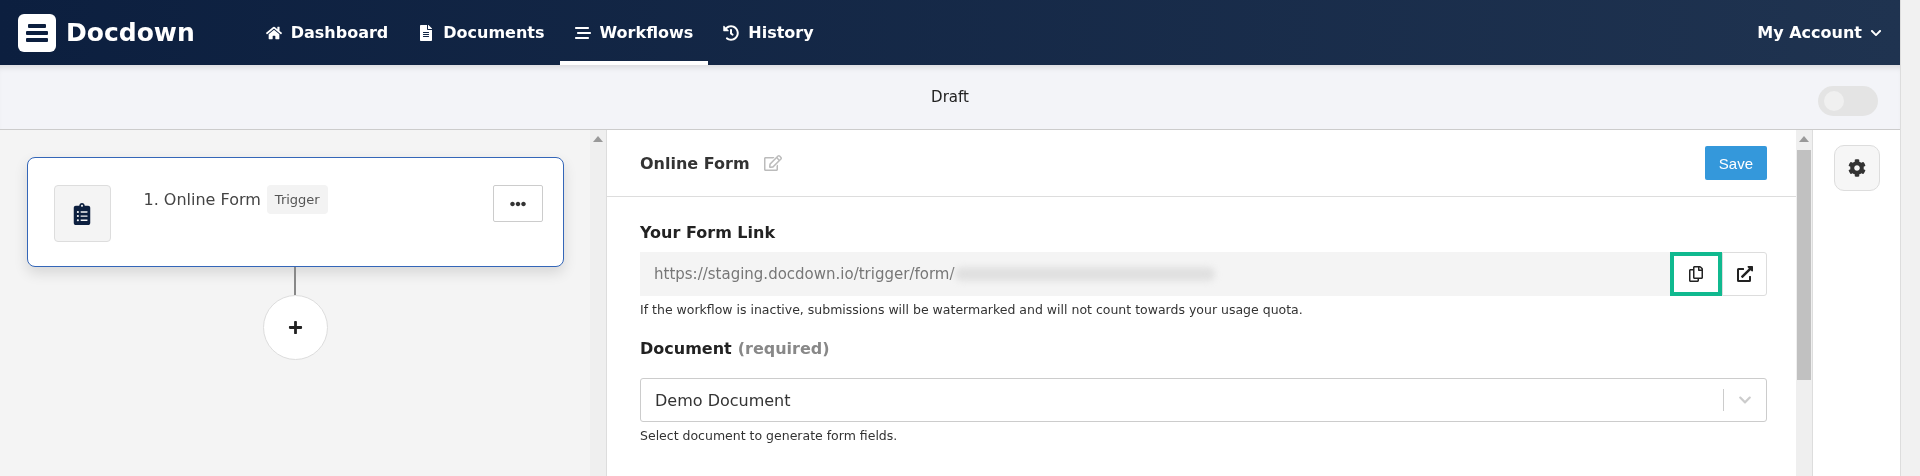 The height and width of the screenshot is (476, 1920). What do you see at coordinates (723, 400) in the screenshot?
I see `select-value: Demo Document` at bounding box center [723, 400].